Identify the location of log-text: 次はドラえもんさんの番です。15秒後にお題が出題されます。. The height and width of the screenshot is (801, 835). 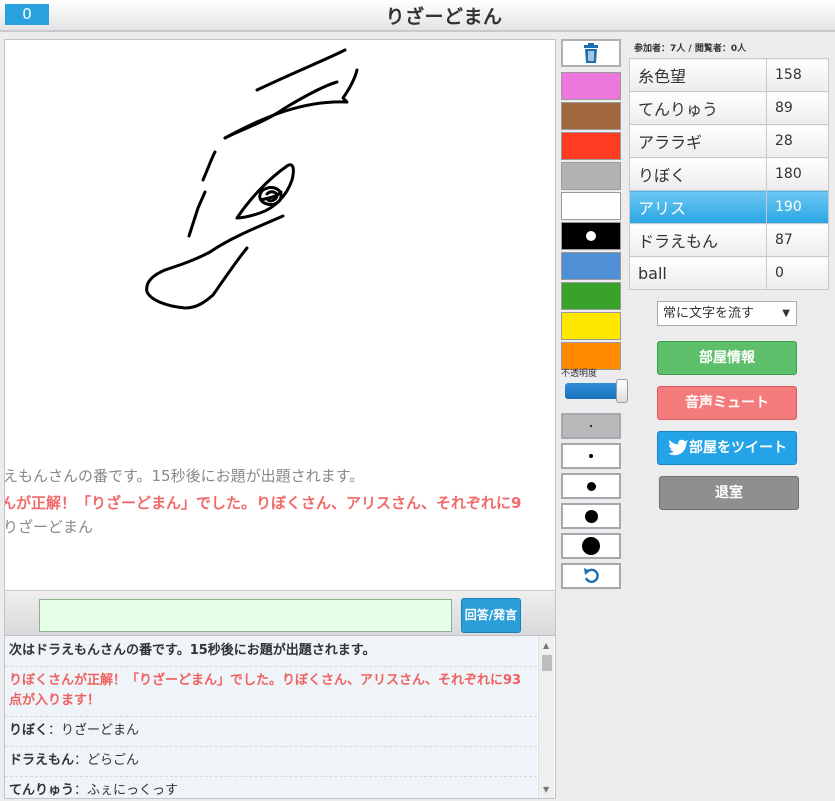
(192, 650).